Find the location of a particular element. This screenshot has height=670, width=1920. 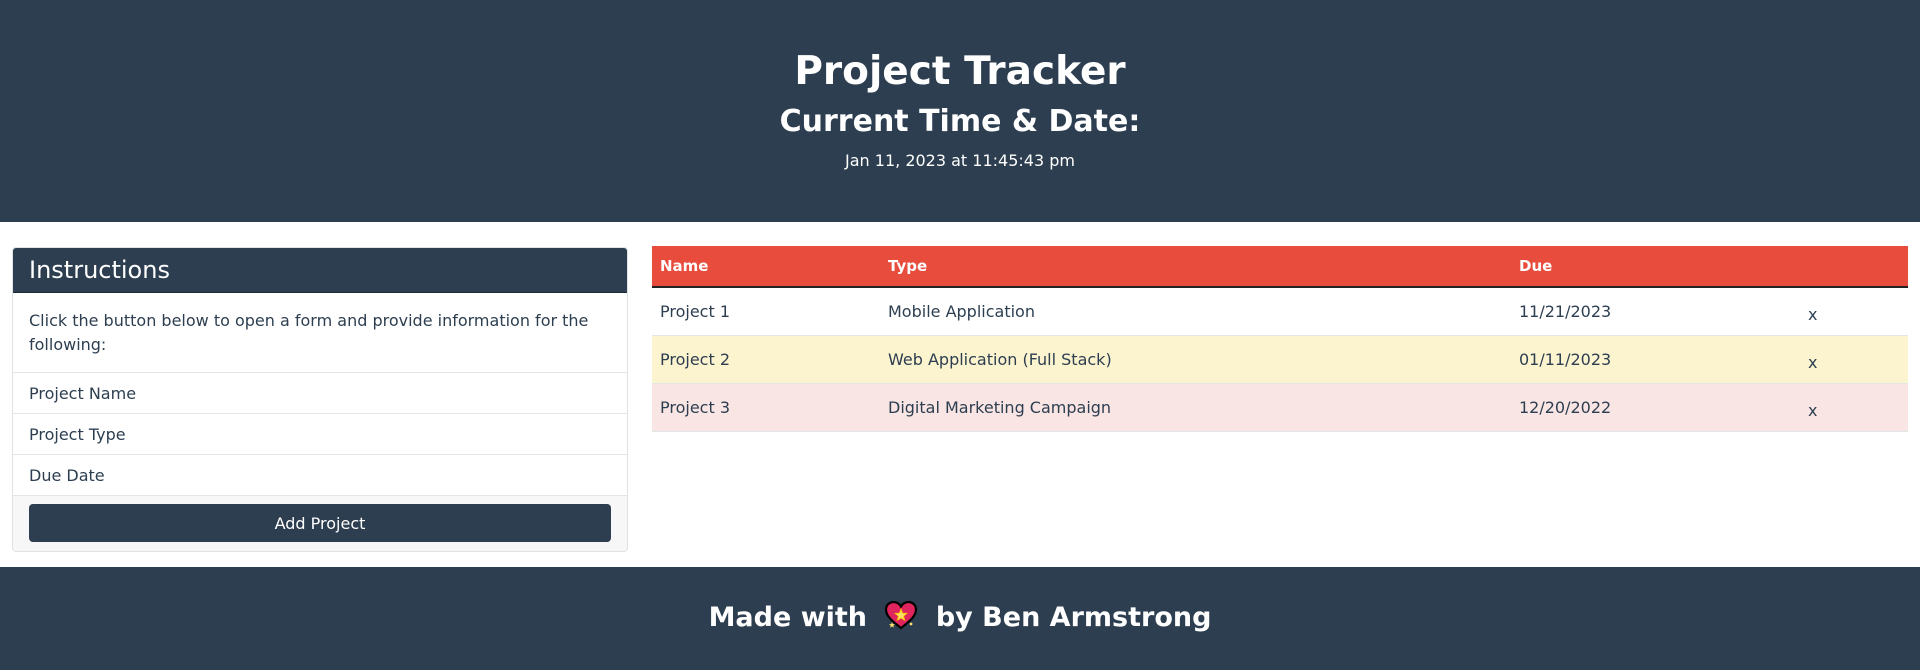

project-due-cell: 12/20/2022 is located at coordinates (1654, 407).